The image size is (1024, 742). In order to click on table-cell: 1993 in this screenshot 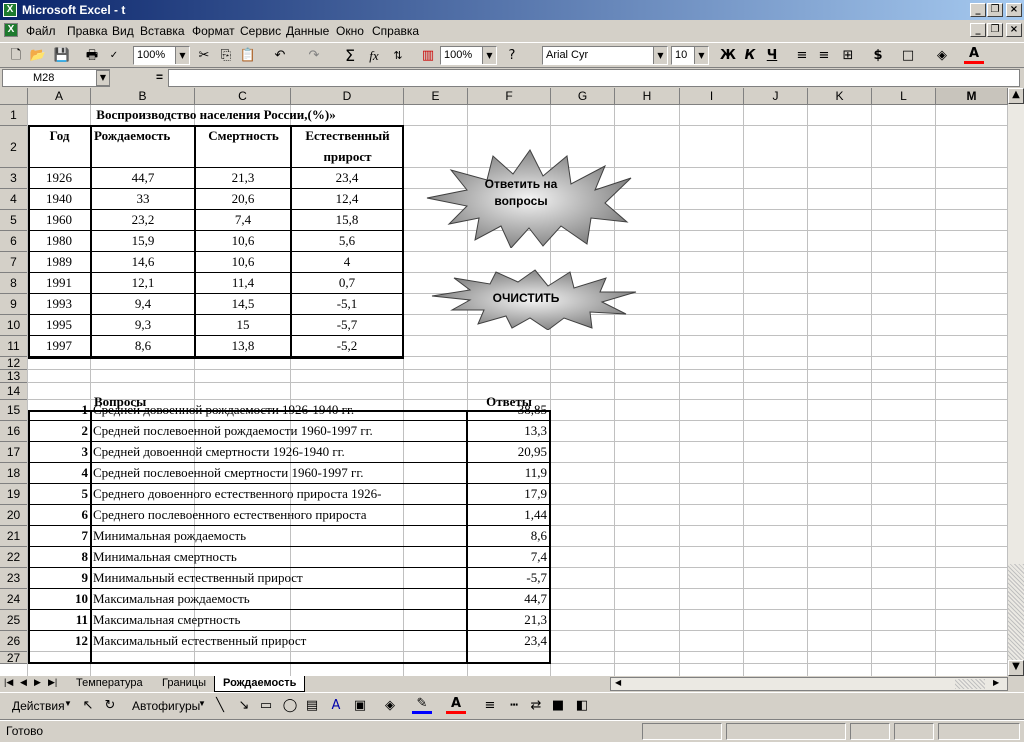, I will do `click(59, 304)`.